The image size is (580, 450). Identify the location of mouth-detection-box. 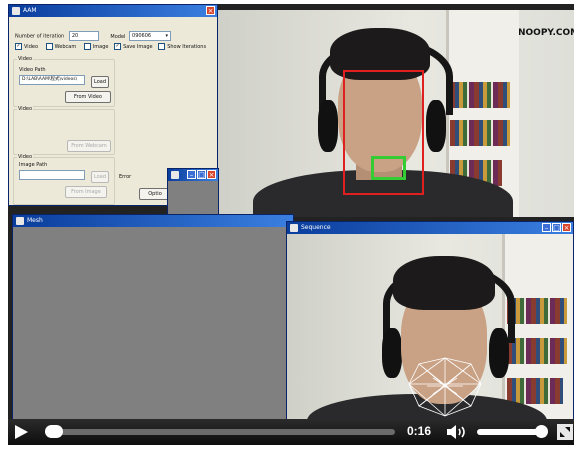
(388, 168).